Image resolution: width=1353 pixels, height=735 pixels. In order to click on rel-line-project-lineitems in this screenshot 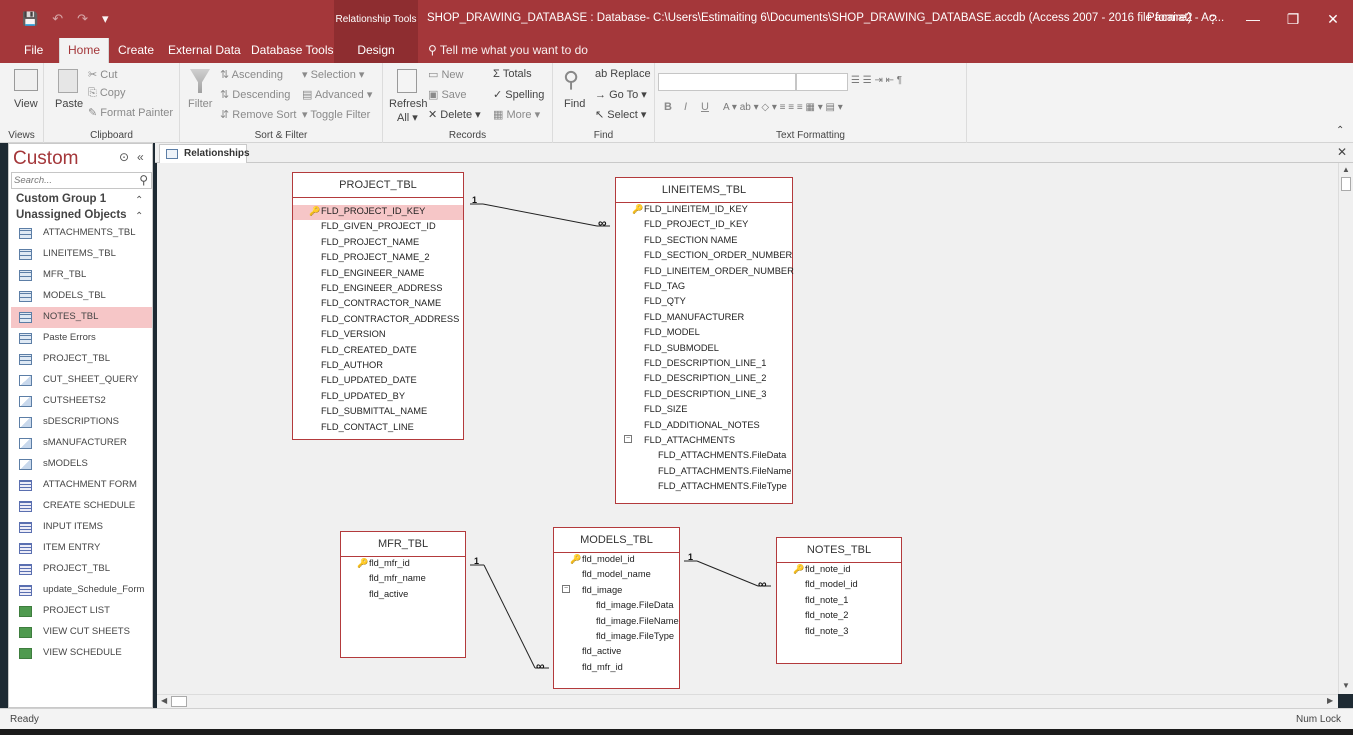, I will do `click(540, 215)`.